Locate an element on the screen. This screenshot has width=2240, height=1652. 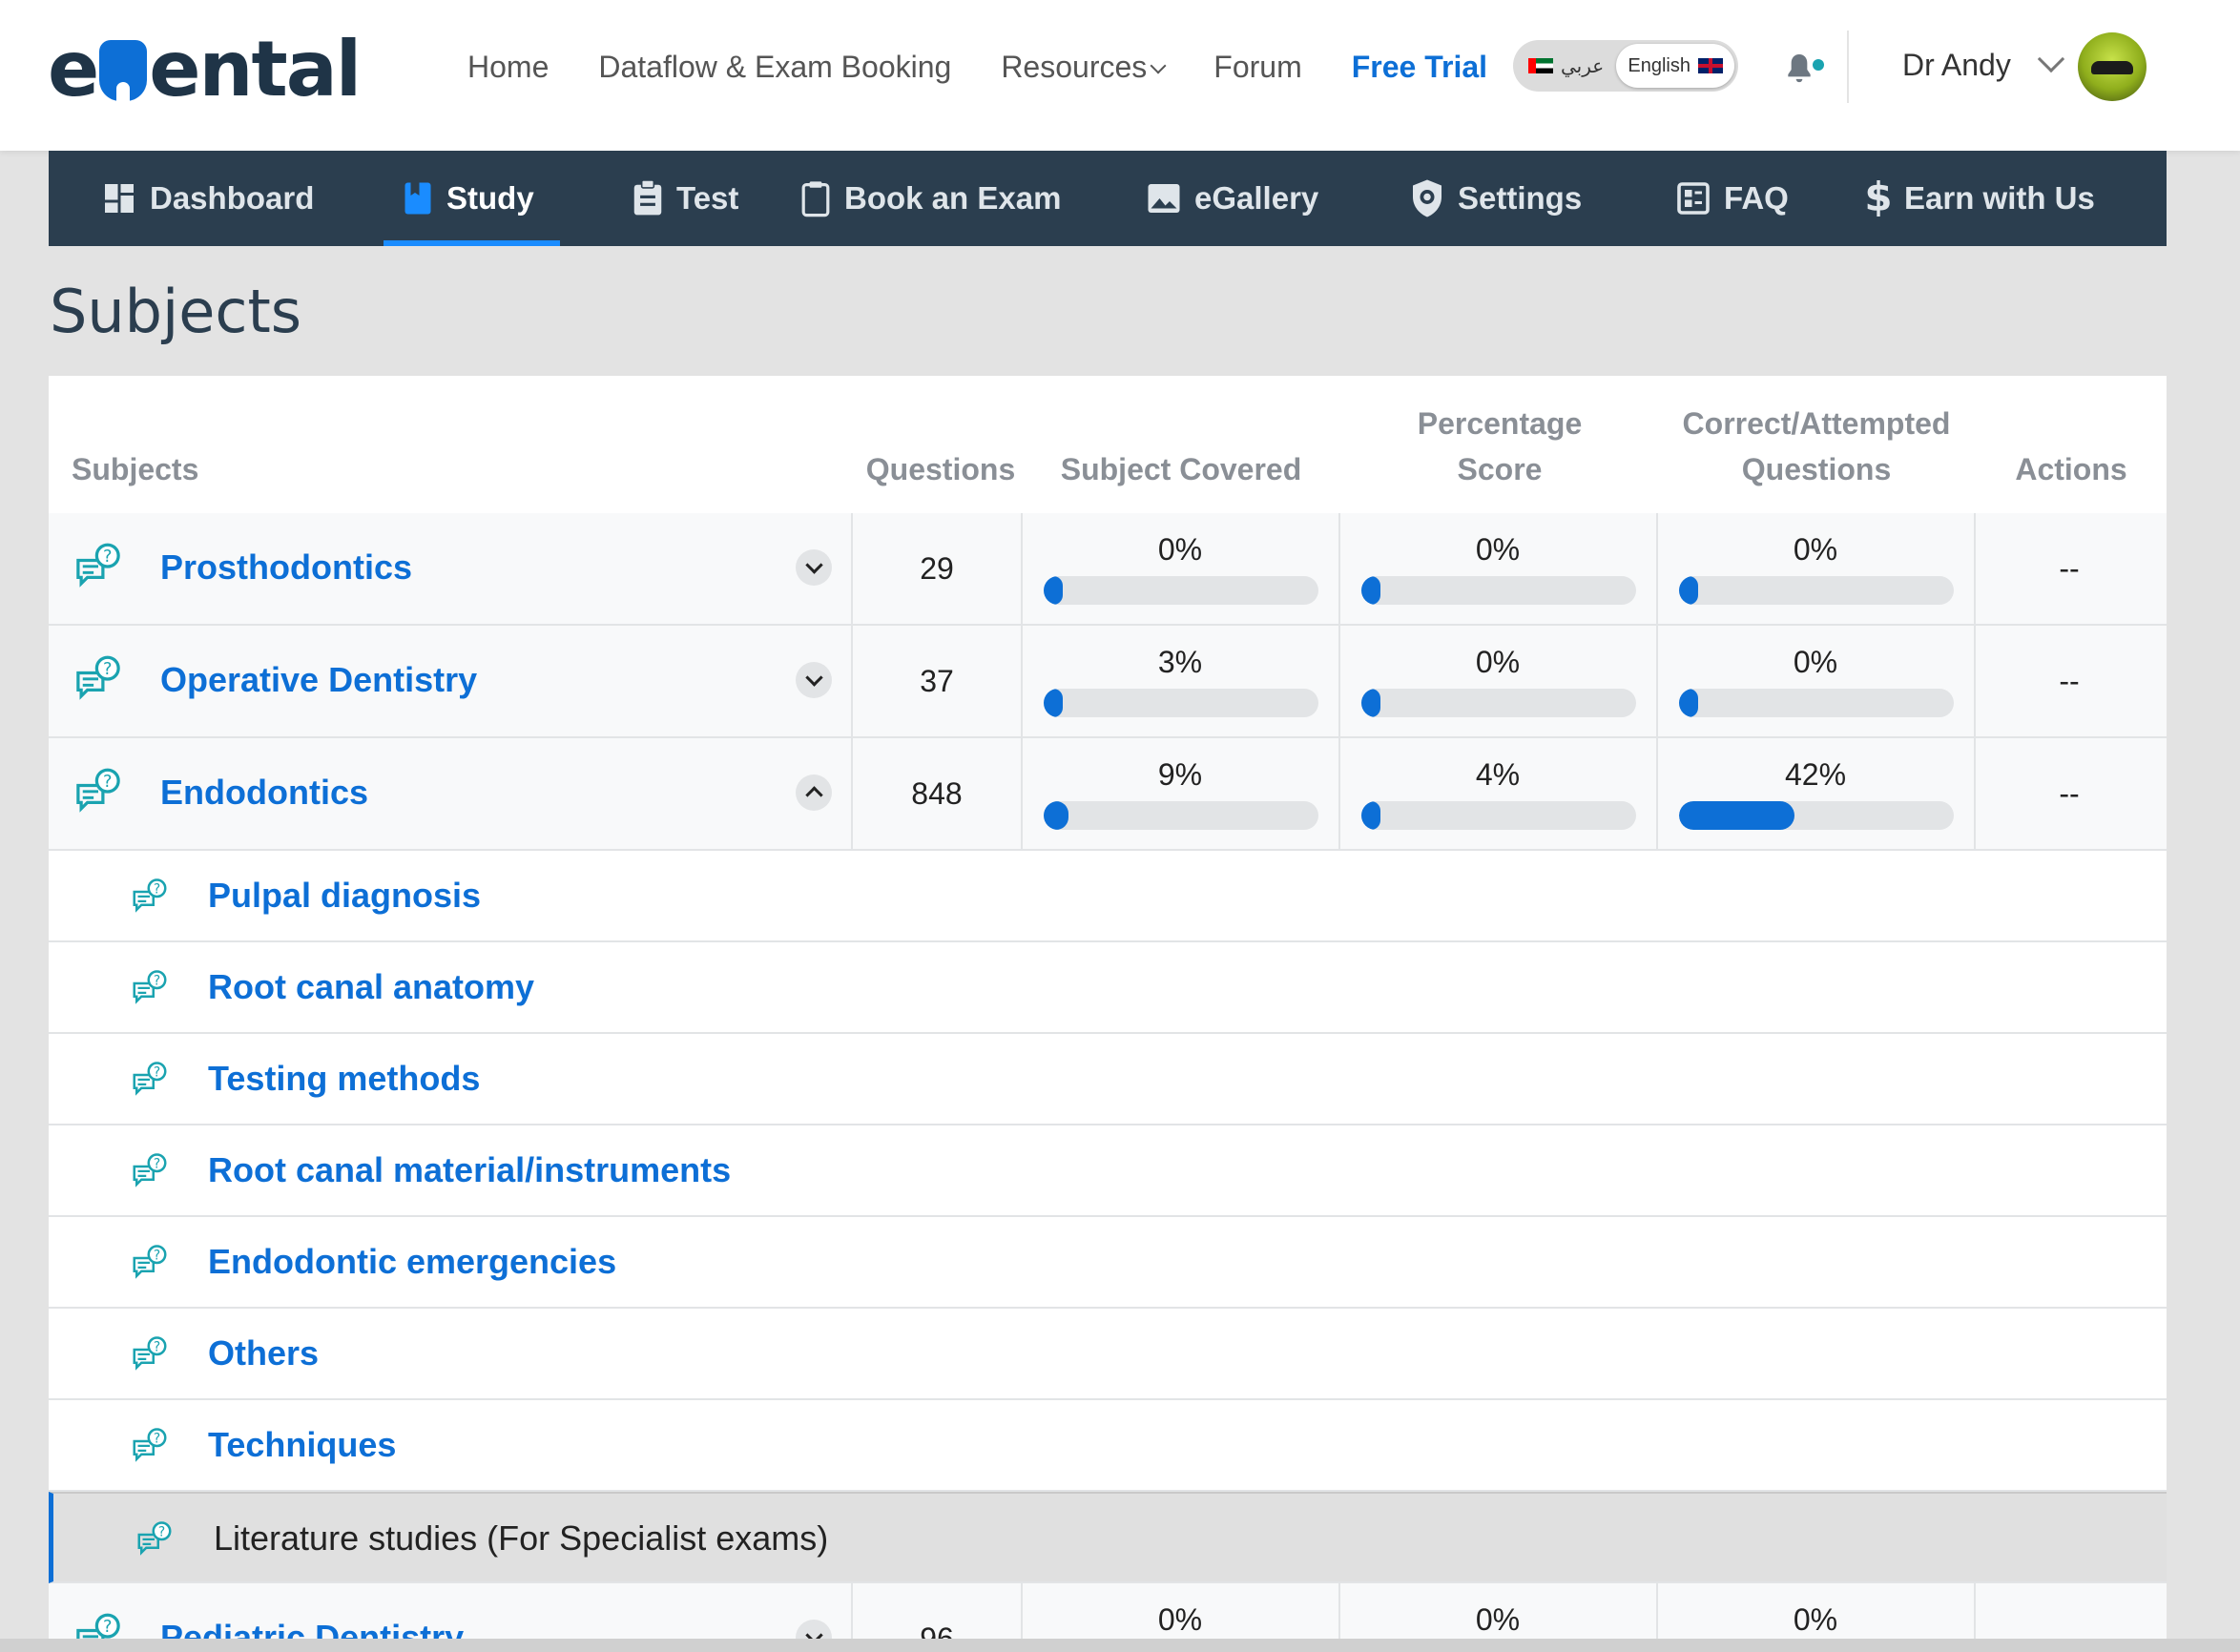
covered-cell: 3% is located at coordinates (1179, 681).